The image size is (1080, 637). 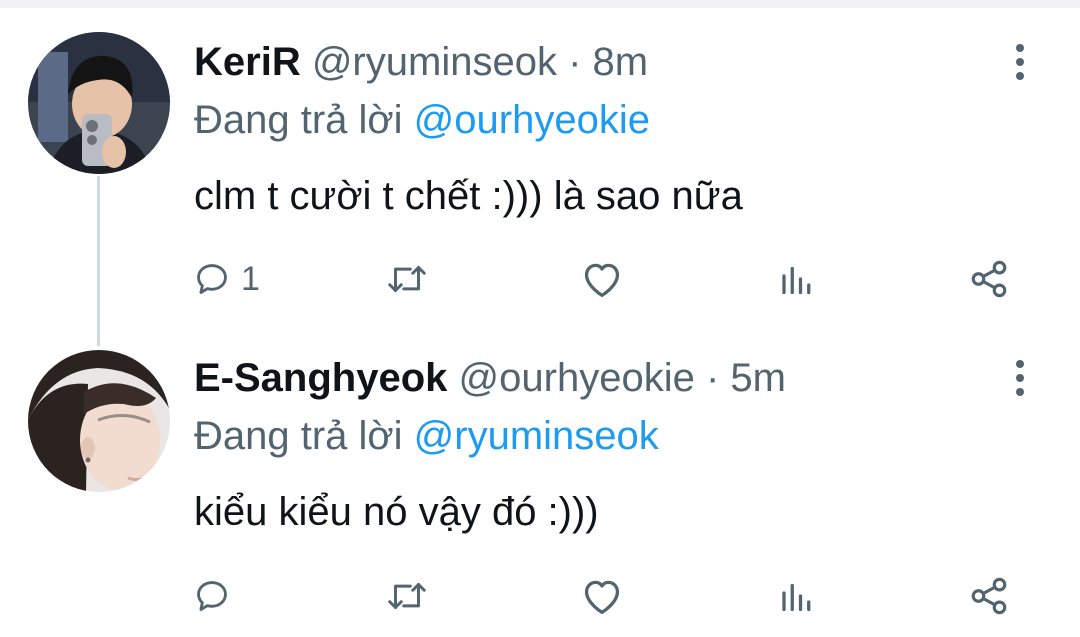 I want to click on replying-to: Đang trả lời @ourhyeokie, so click(x=422, y=120).